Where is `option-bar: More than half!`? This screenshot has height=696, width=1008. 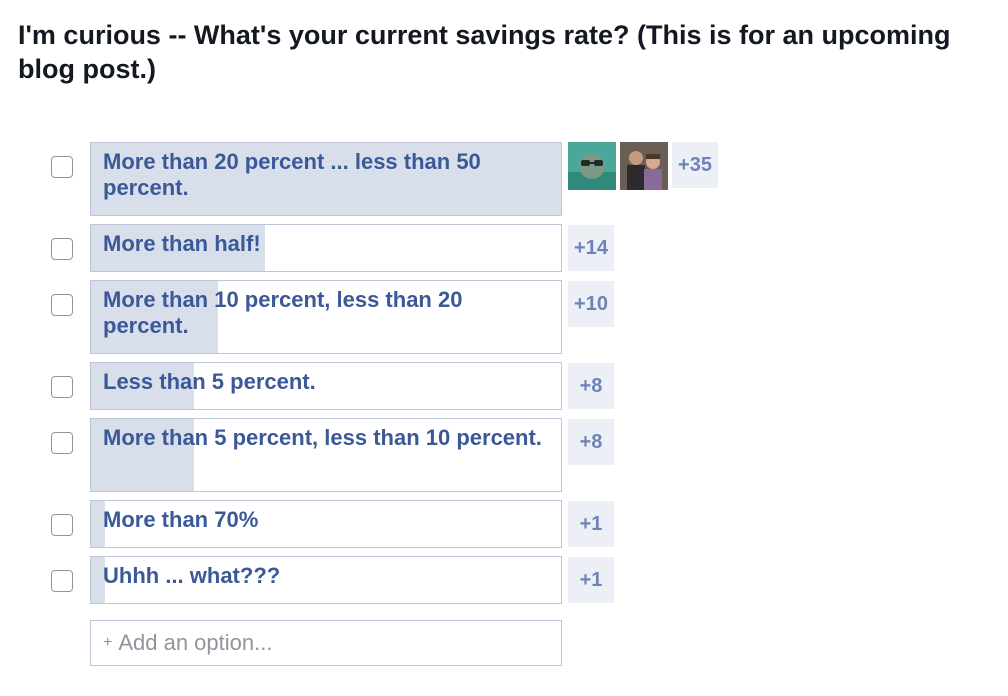
option-bar: More than half! is located at coordinates (326, 248).